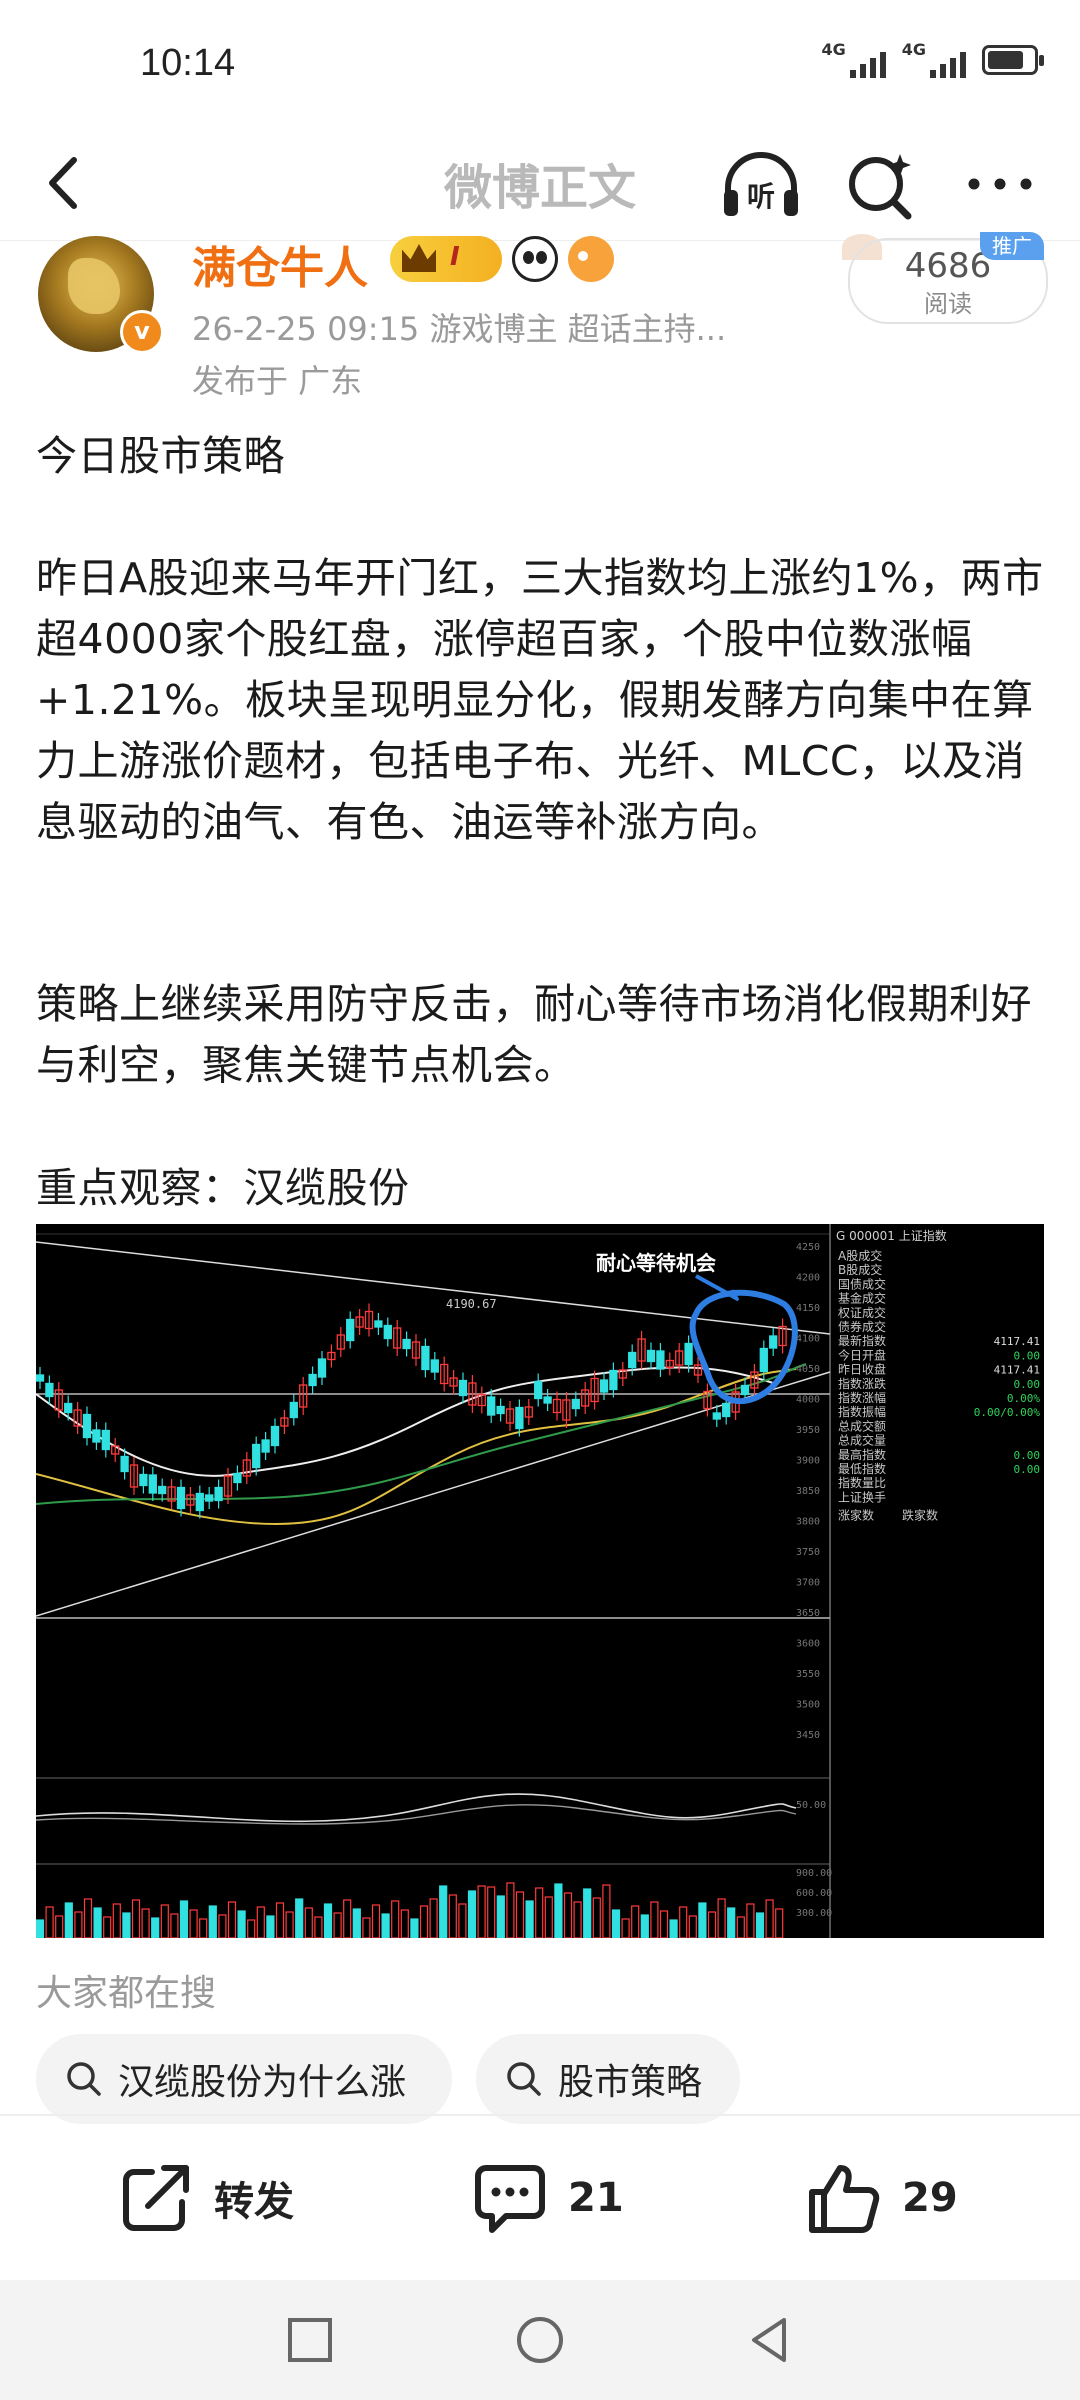 The image size is (1080, 2400). What do you see at coordinates (1027, 1455) in the screenshot?
I see `quote-row-value: 0.00` at bounding box center [1027, 1455].